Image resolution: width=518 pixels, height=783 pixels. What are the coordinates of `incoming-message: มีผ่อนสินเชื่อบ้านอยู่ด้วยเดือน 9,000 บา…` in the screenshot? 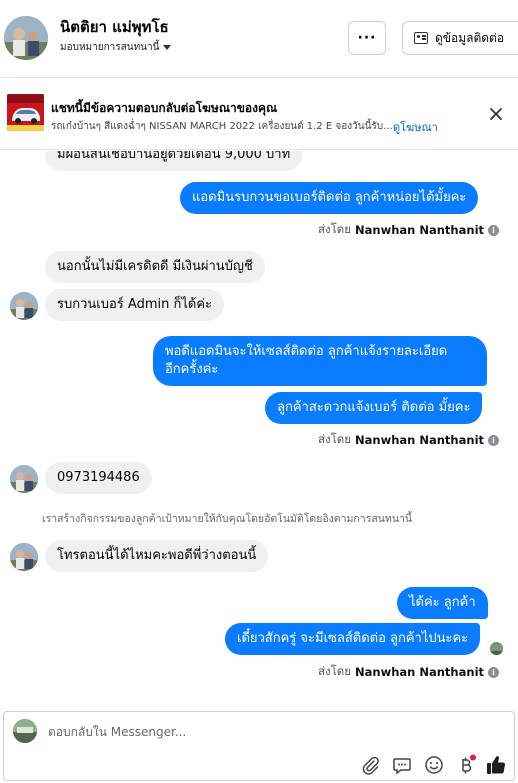 It's located at (174, 161).